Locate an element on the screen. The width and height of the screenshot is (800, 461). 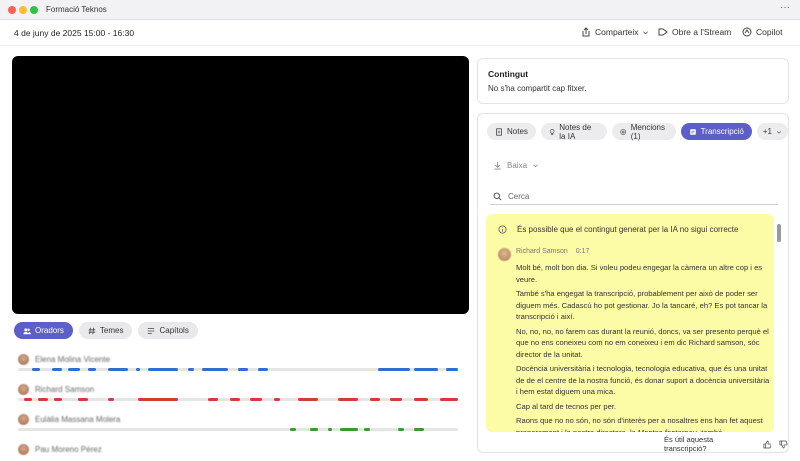
tab-chapters-label: Capítols is located at coordinates (174, 330).